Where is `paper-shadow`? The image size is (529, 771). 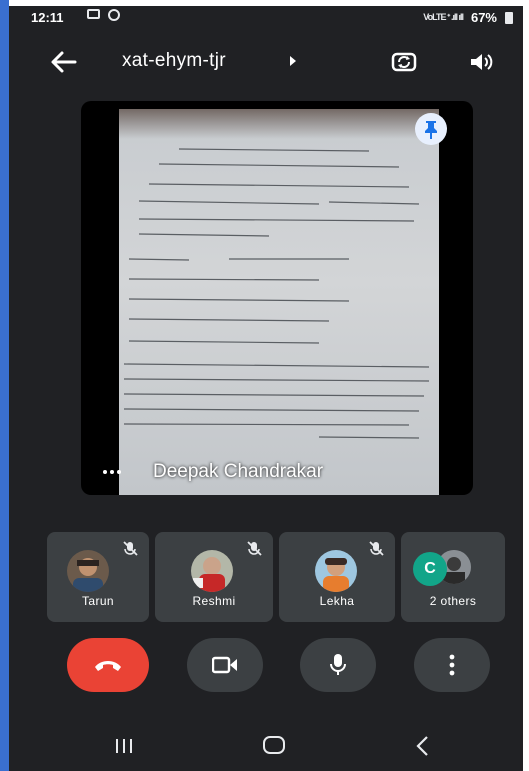 paper-shadow is located at coordinates (279, 124).